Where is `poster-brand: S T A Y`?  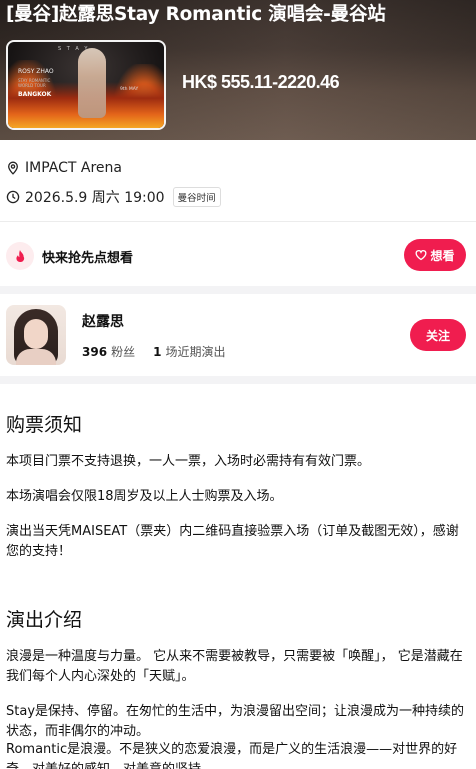
poster-brand: S T A Y is located at coordinates (74, 49).